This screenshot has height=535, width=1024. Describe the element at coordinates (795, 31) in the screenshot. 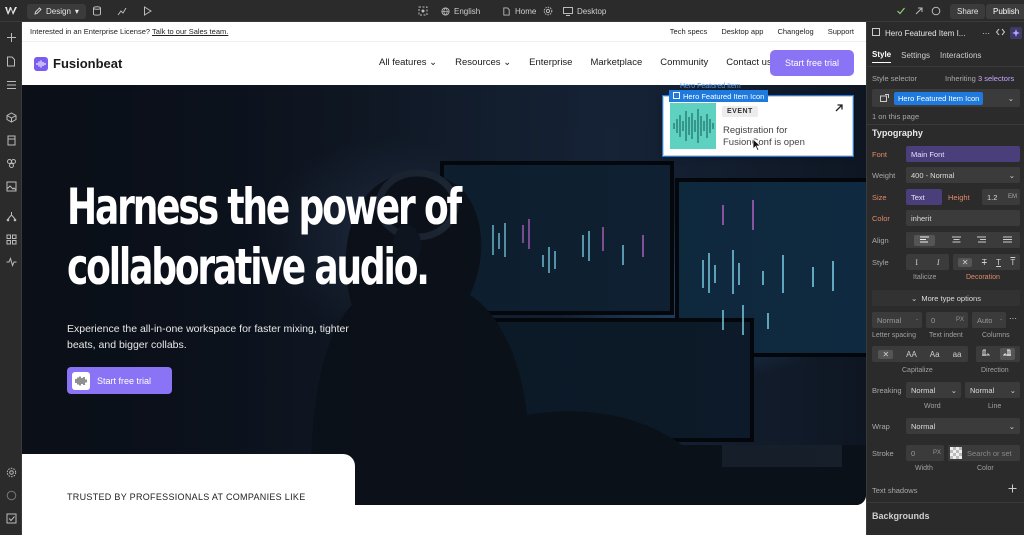

I see `changelog-link: Changelog` at that location.